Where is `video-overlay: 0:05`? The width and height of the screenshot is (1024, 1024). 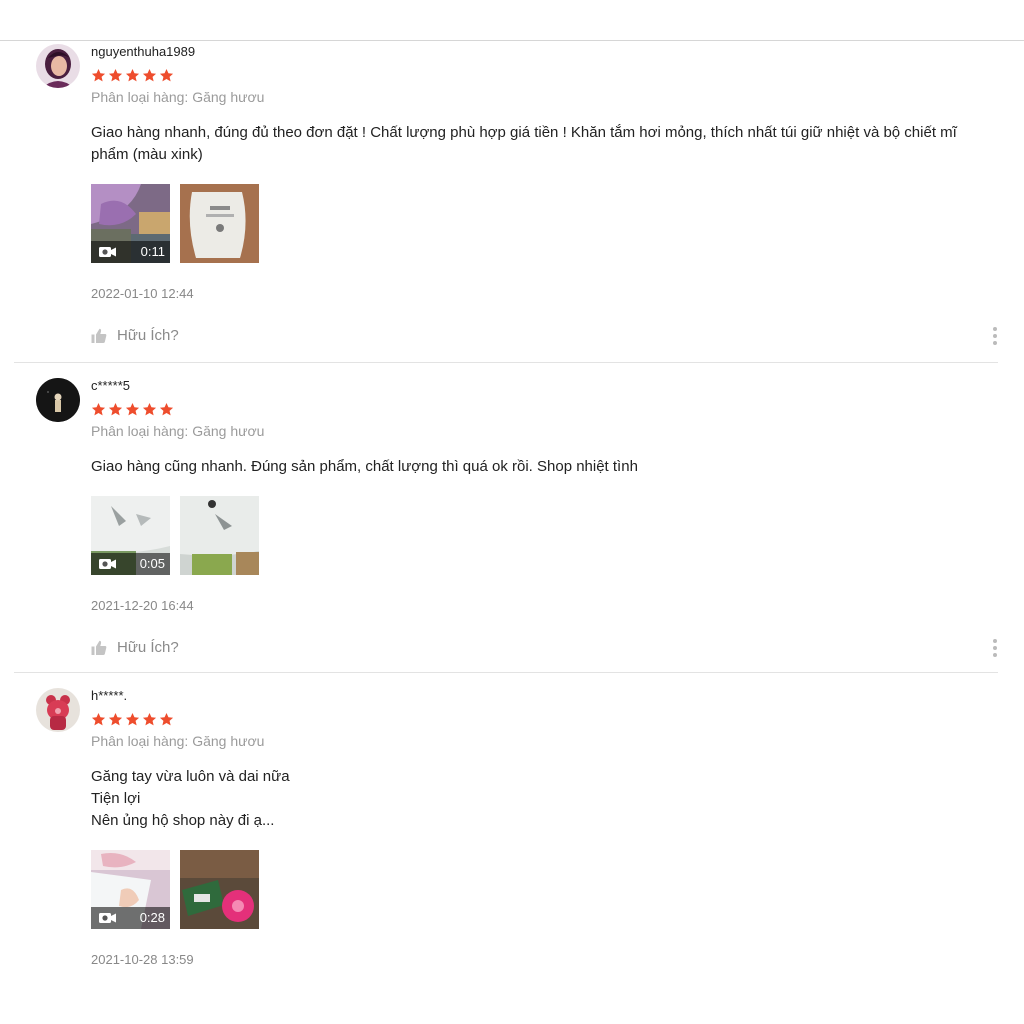
video-overlay: 0:05 is located at coordinates (130, 564).